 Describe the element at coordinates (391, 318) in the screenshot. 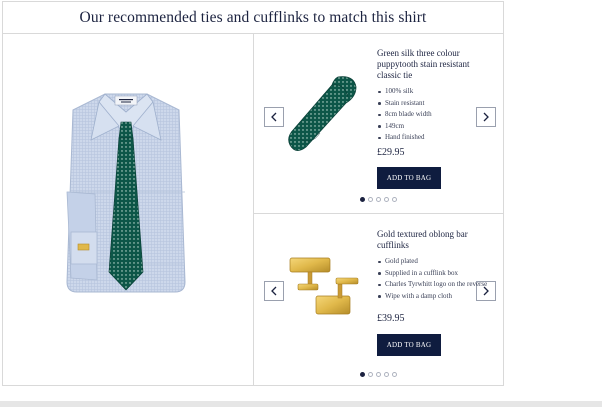

I see `product-price: £39.95` at that location.